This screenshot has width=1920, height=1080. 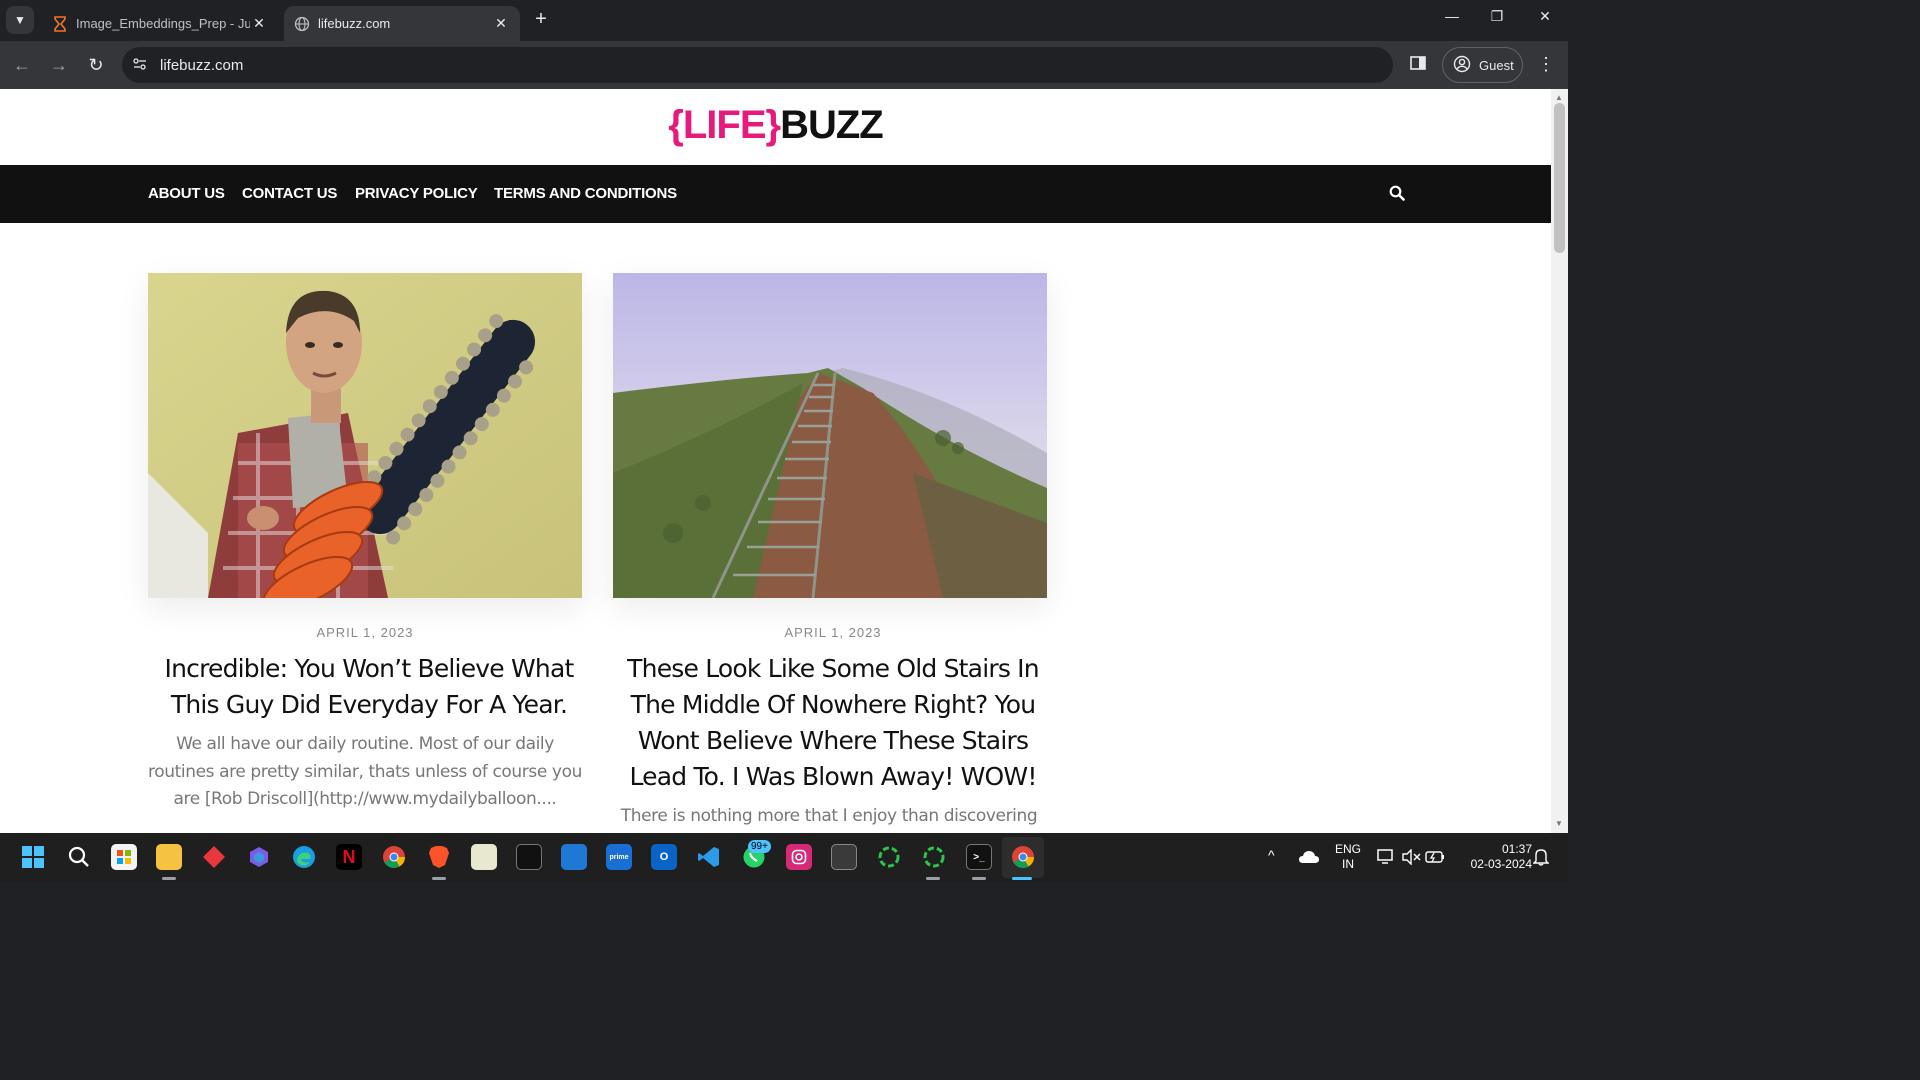 I want to click on reload-button: ↻, so click(x=96, y=65).